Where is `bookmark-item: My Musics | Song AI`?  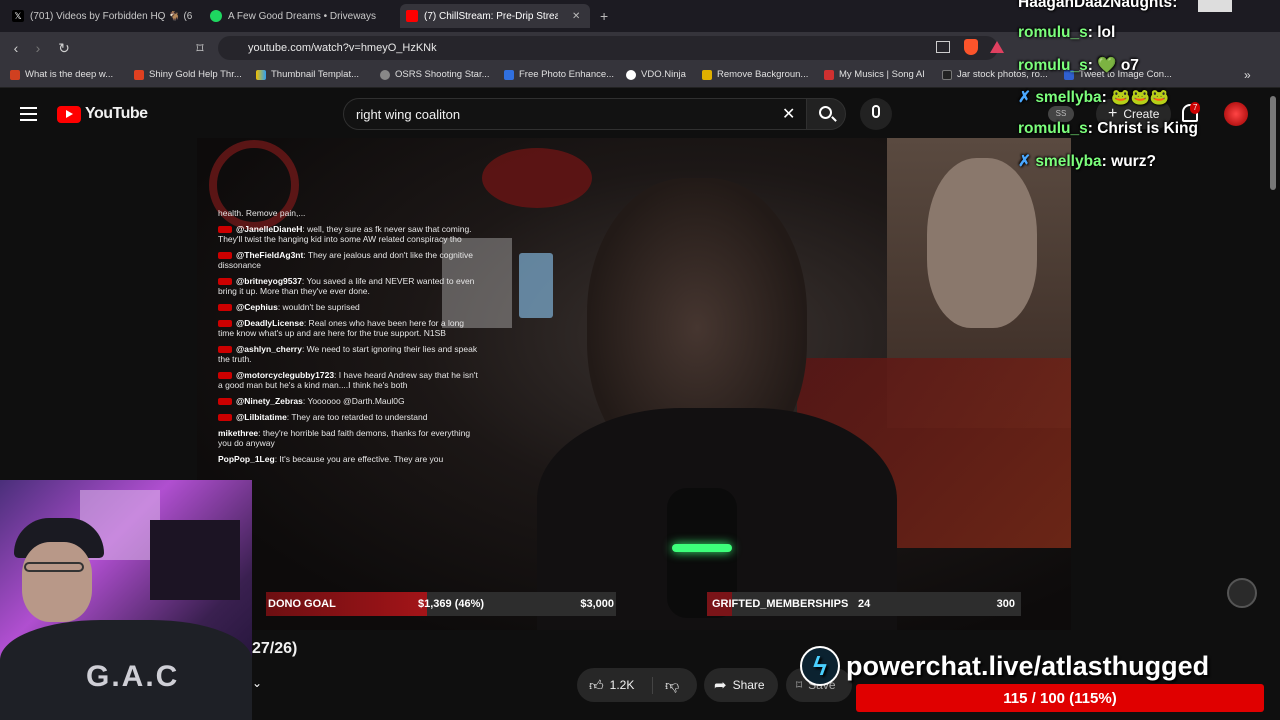
bookmark-item: My Musics | Song AI is located at coordinates (874, 74).